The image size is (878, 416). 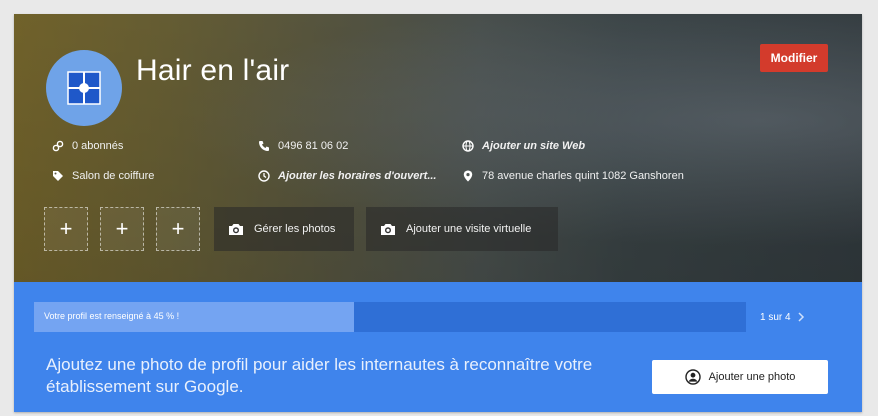 I want to click on address-info: 78 avenue charles quint 1082 Ganshoren, so click(x=573, y=176).